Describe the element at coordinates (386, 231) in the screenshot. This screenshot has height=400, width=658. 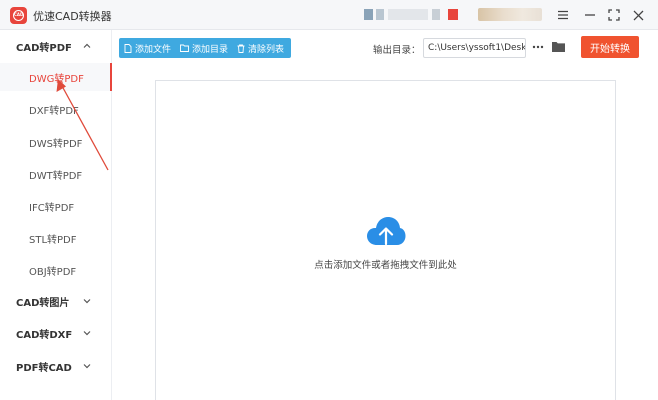
I see `cloud-upload-icon` at that location.